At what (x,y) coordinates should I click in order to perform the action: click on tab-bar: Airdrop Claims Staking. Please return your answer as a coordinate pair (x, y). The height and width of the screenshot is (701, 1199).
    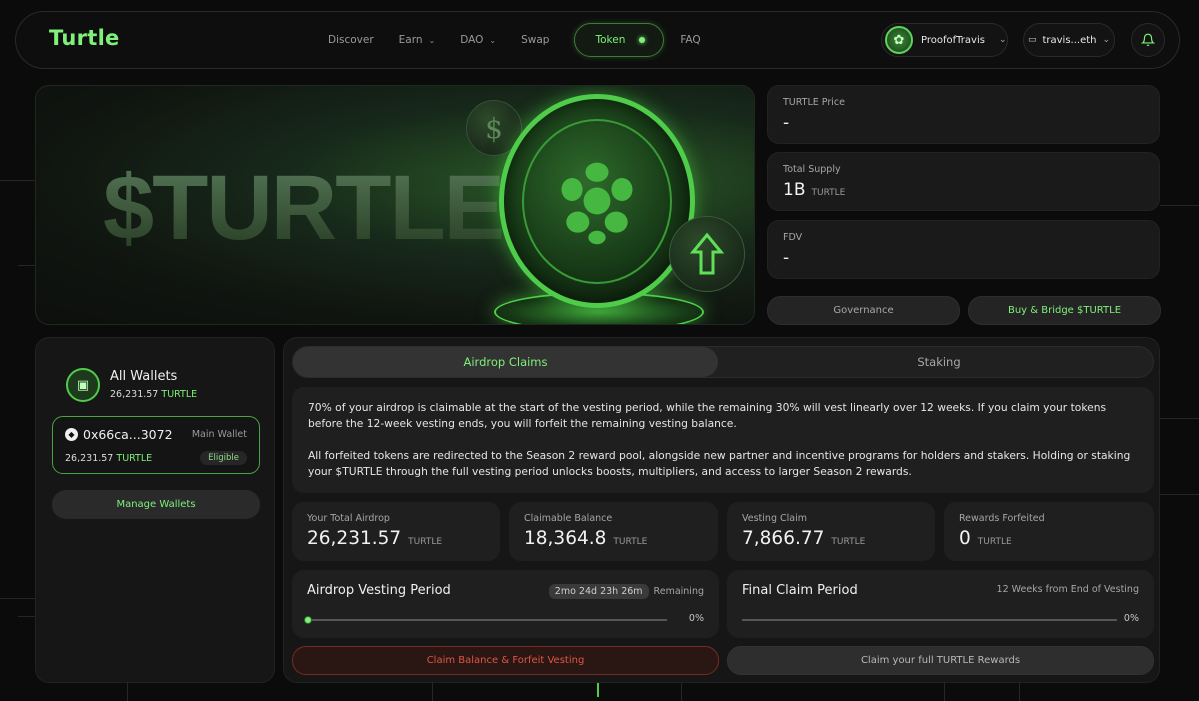
    Looking at the image, I should click on (723, 362).